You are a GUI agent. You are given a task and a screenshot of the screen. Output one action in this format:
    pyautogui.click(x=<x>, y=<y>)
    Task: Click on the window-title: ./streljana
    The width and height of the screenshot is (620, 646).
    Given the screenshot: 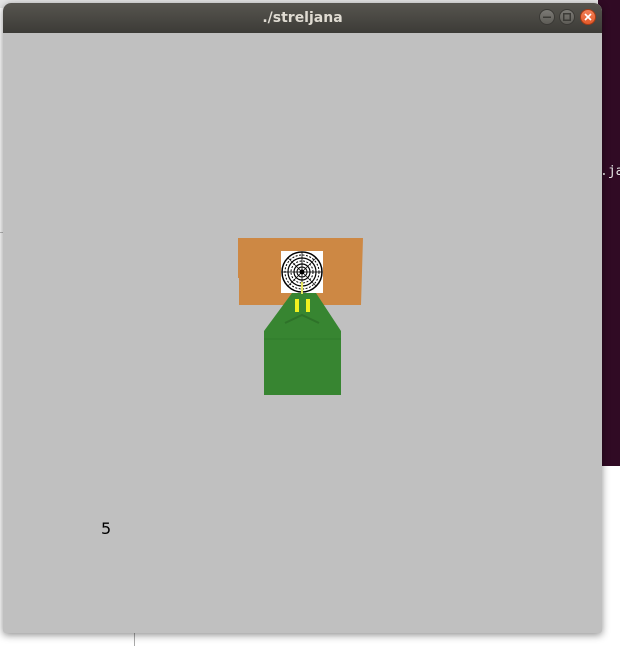 What is the action you would take?
    pyautogui.click(x=302, y=18)
    